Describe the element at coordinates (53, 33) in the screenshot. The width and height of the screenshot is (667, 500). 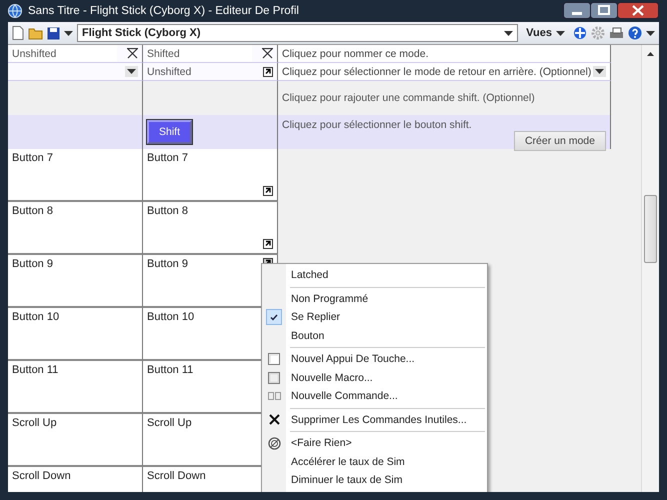
I see `save-icon` at that location.